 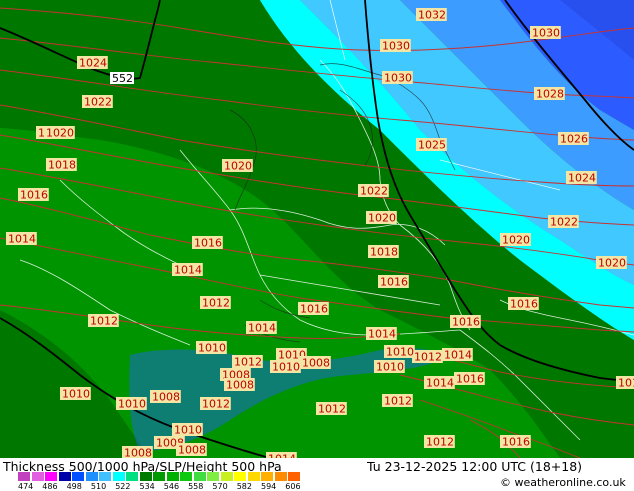 What do you see at coordinates (475, 466) in the screenshot?
I see `map-datetime: Tu 23-12-2025 12:00 UTC (18+18)` at bounding box center [475, 466].